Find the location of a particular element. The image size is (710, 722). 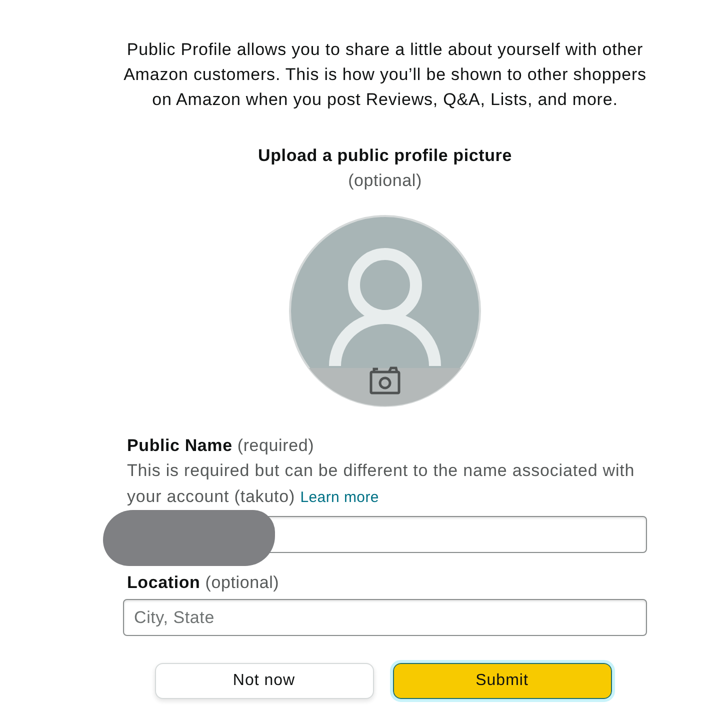

location-input: City, State is located at coordinates (385, 617).